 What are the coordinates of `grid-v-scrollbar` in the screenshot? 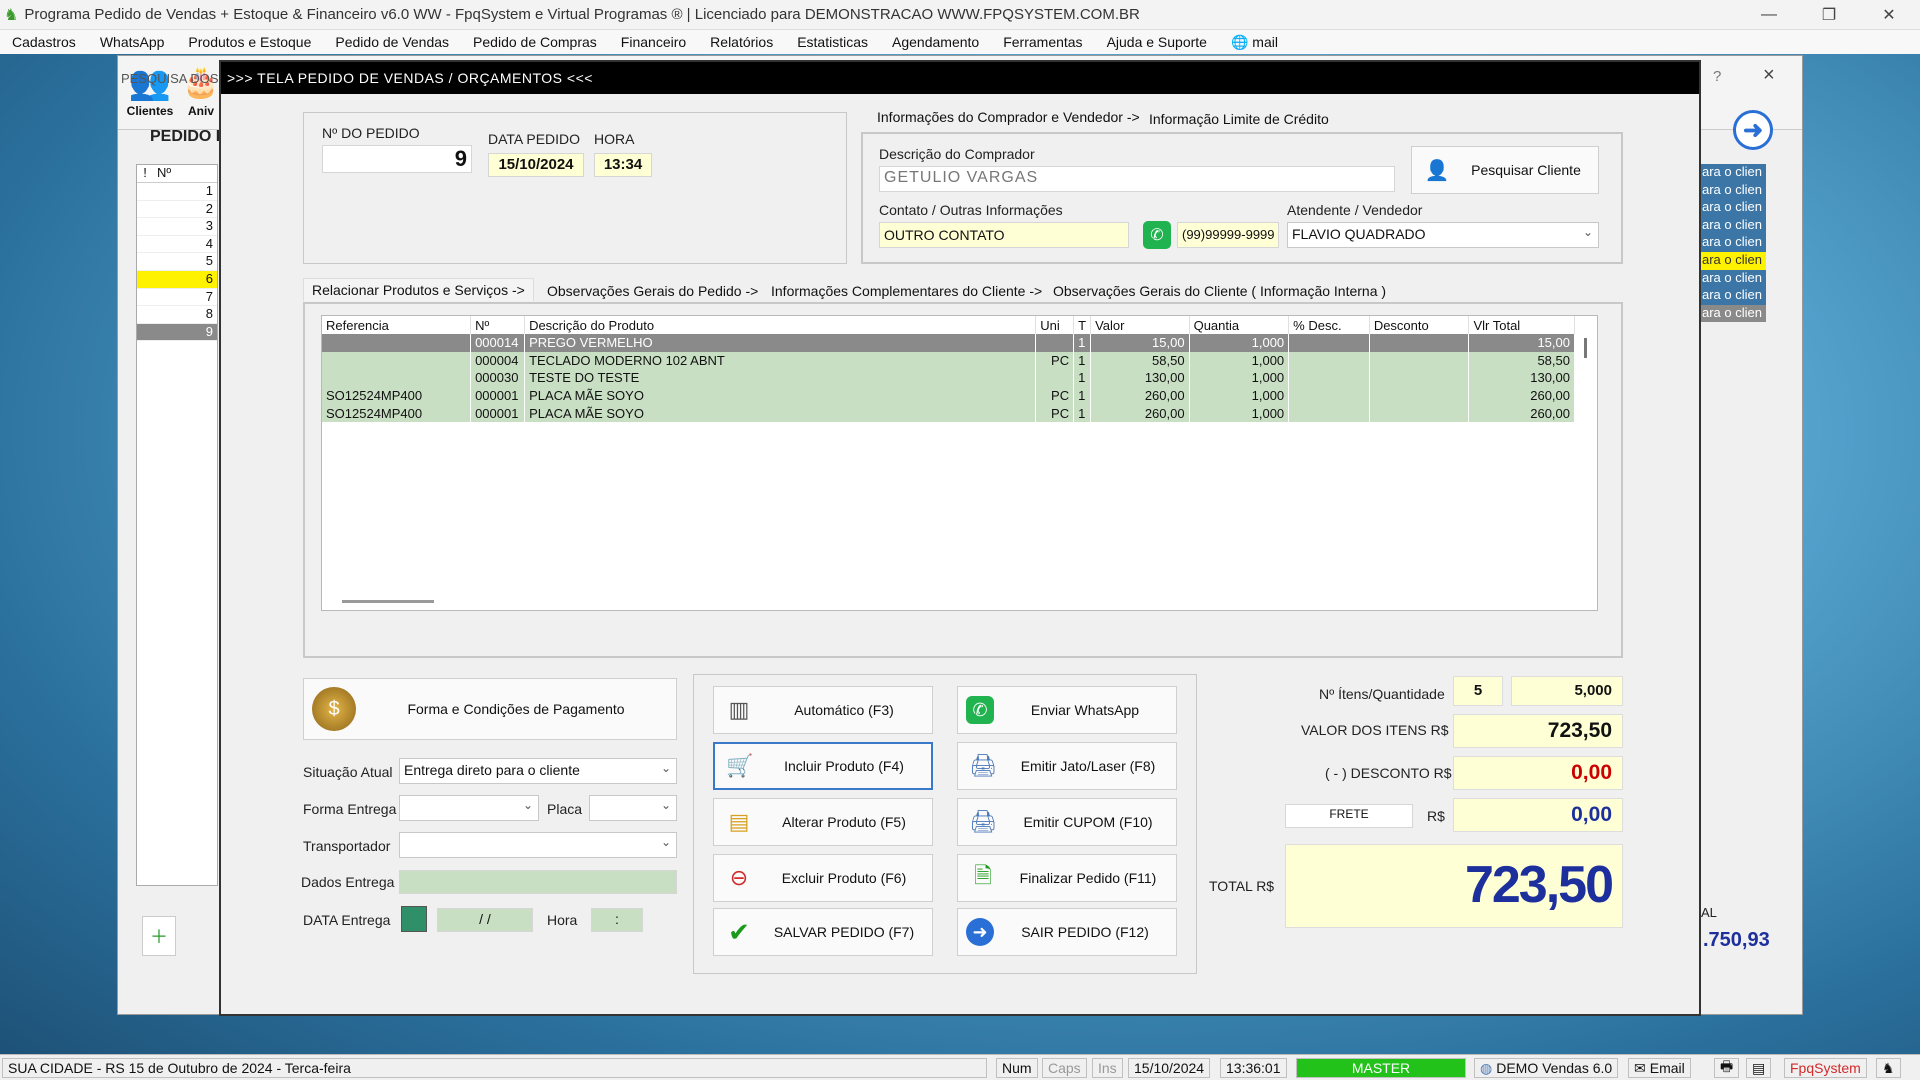 It's located at (1585, 348).